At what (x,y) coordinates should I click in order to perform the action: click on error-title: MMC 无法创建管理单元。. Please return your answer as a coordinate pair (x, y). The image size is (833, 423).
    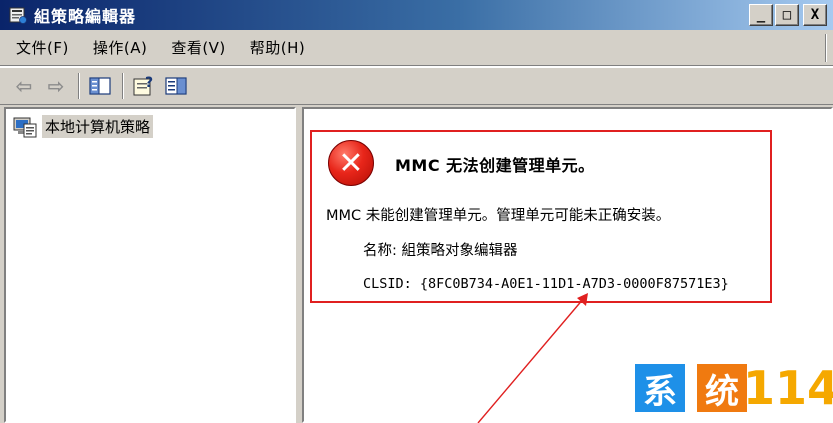
    Looking at the image, I should click on (495, 165).